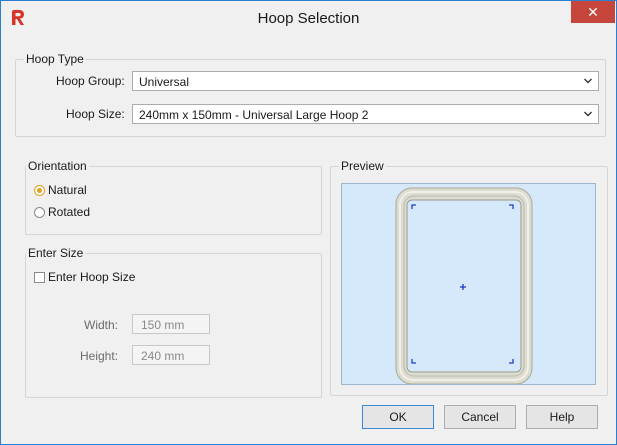 The height and width of the screenshot is (445, 617). I want to click on preview-legend: Preview, so click(362, 166).